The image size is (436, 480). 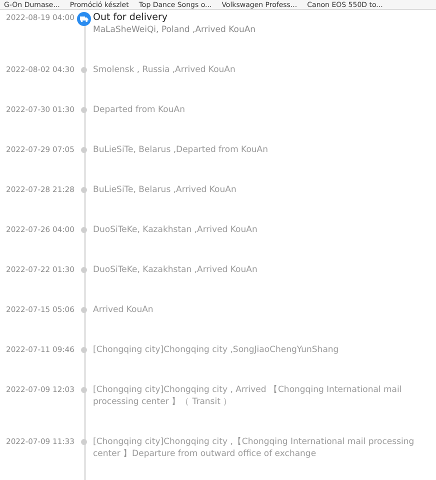 What do you see at coordinates (164, 70) in the screenshot?
I see `event-detail: Smolensk , Russia ,Arrived KouAn` at bounding box center [164, 70].